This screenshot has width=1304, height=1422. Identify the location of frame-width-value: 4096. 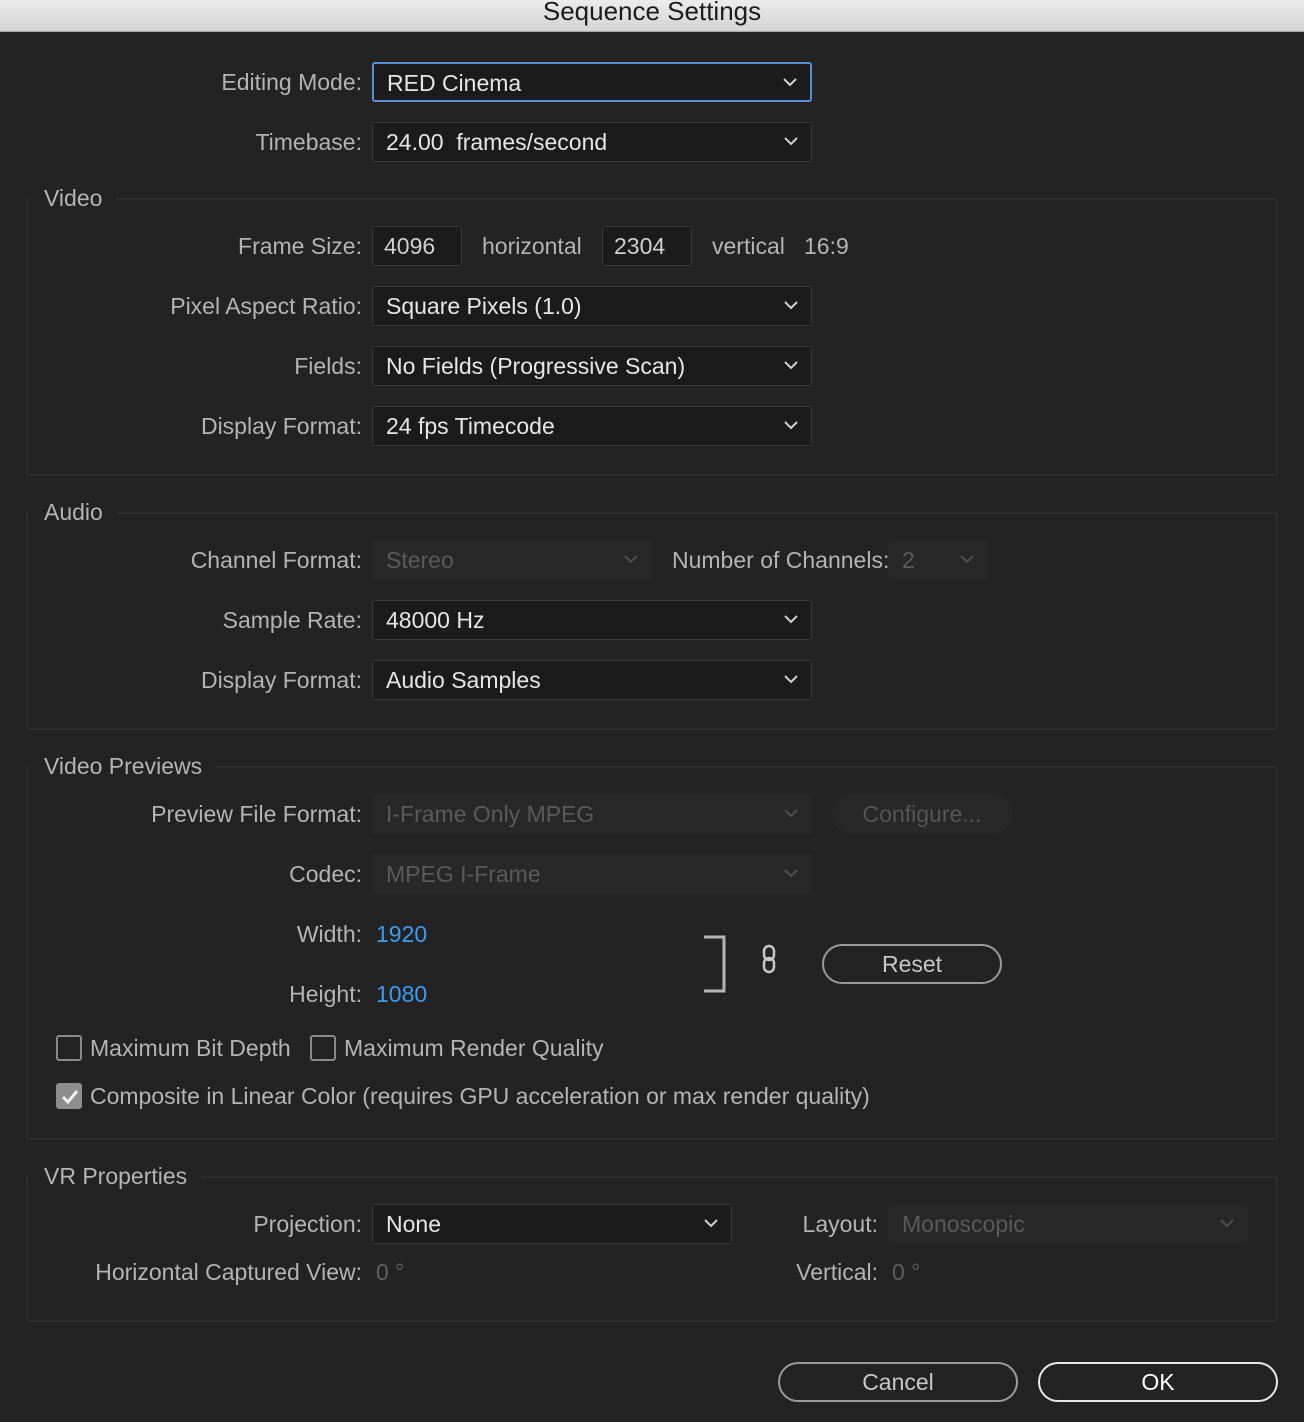
(410, 246).